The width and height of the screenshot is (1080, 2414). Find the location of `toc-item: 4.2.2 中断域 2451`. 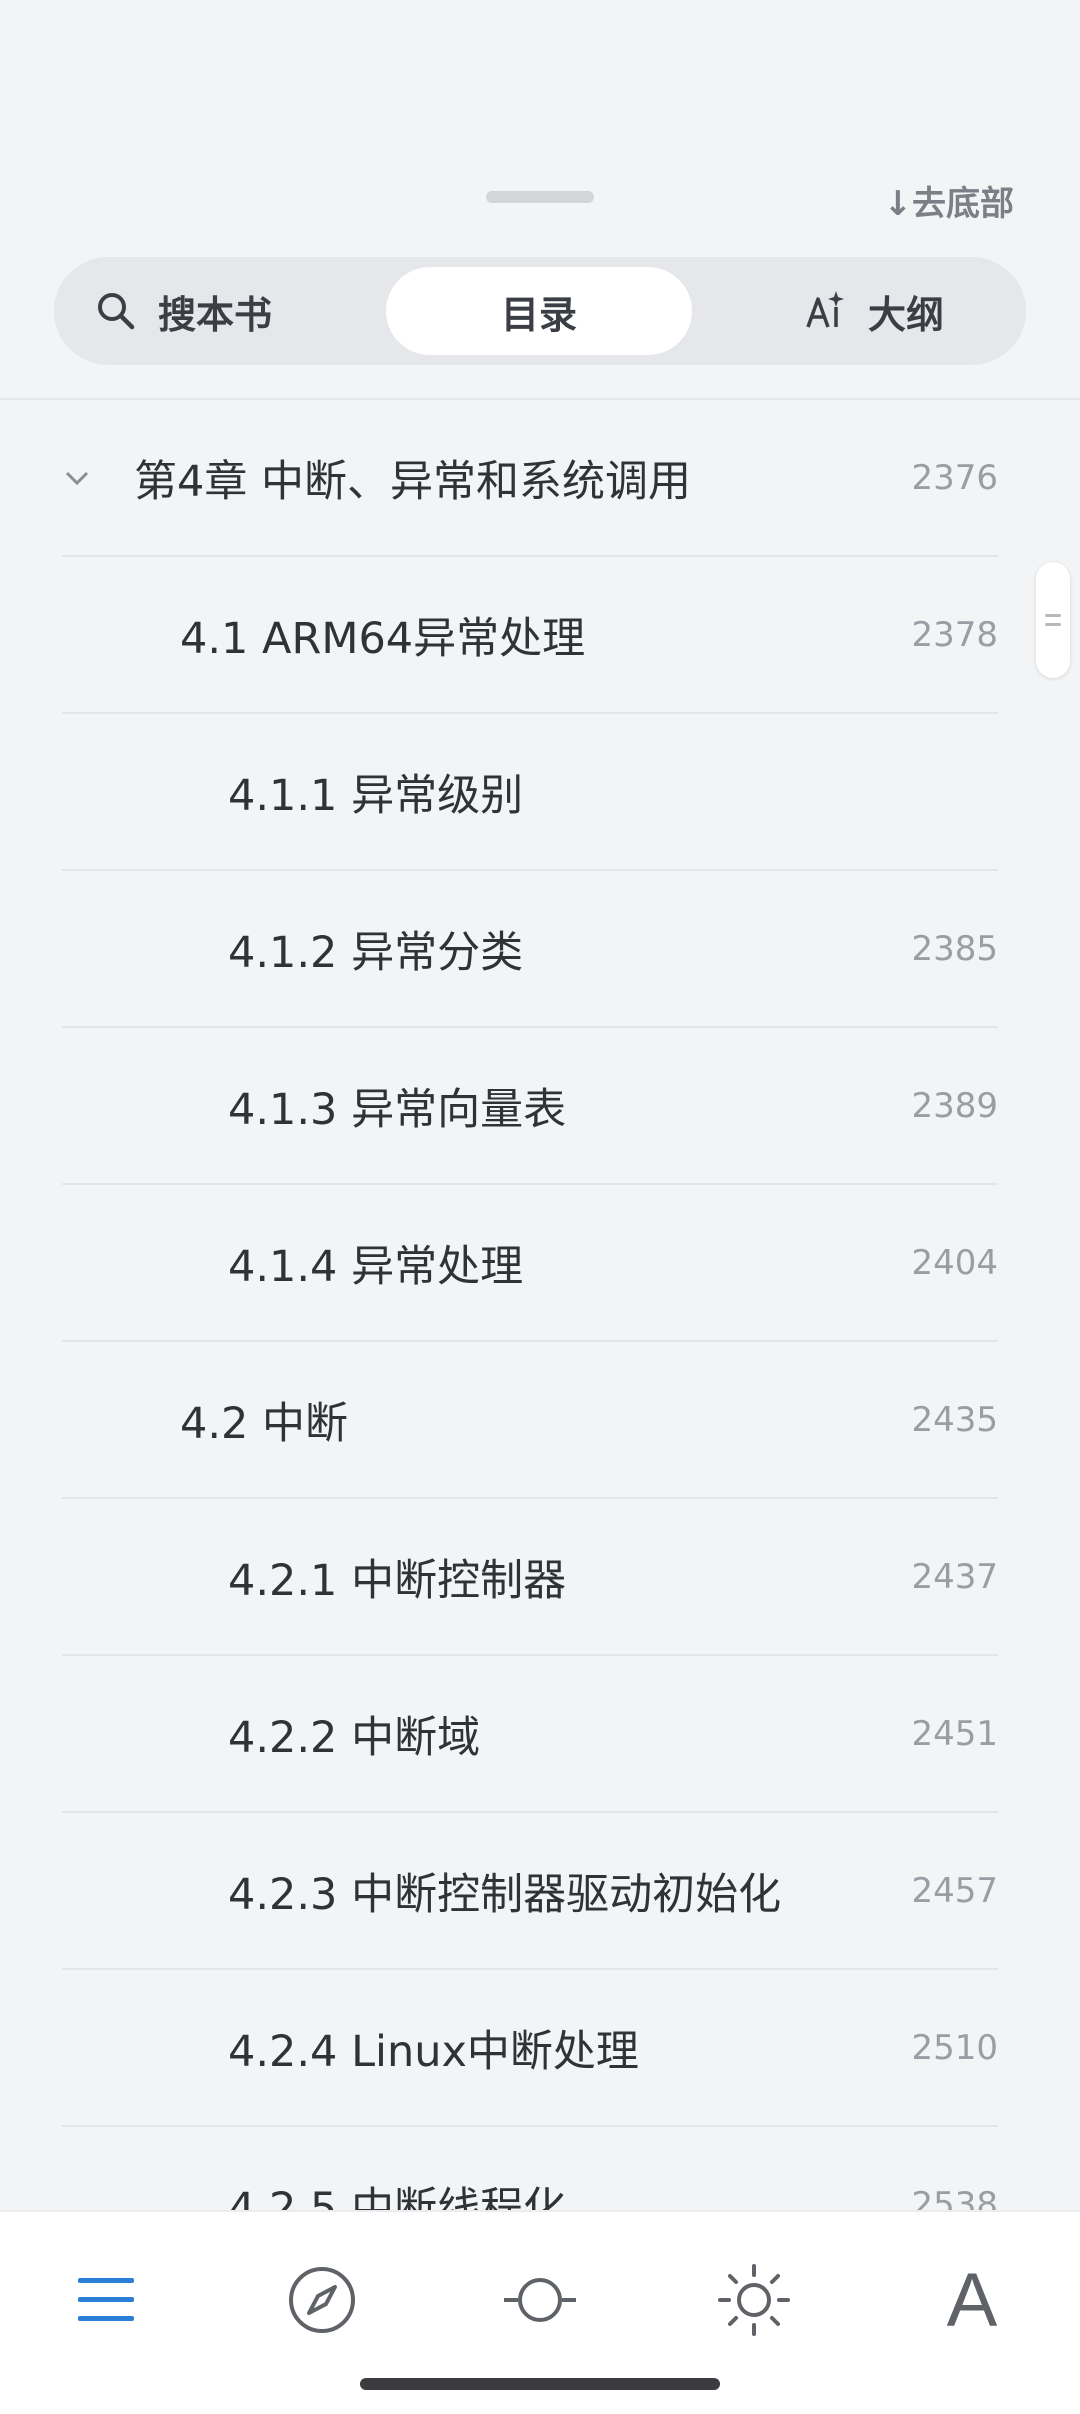

toc-item: 4.2.2 中断域 2451 is located at coordinates (530, 1734).